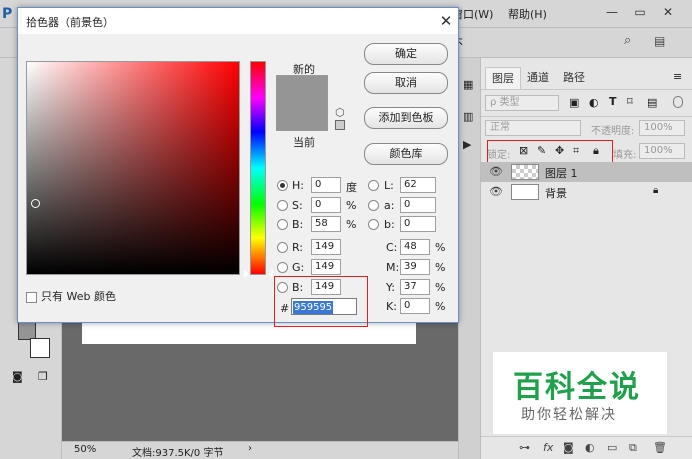 The image size is (692, 459). What do you see at coordinates (302, 103) in the screenshot?
I see `color-swatch` at bounding box center [302, 103].